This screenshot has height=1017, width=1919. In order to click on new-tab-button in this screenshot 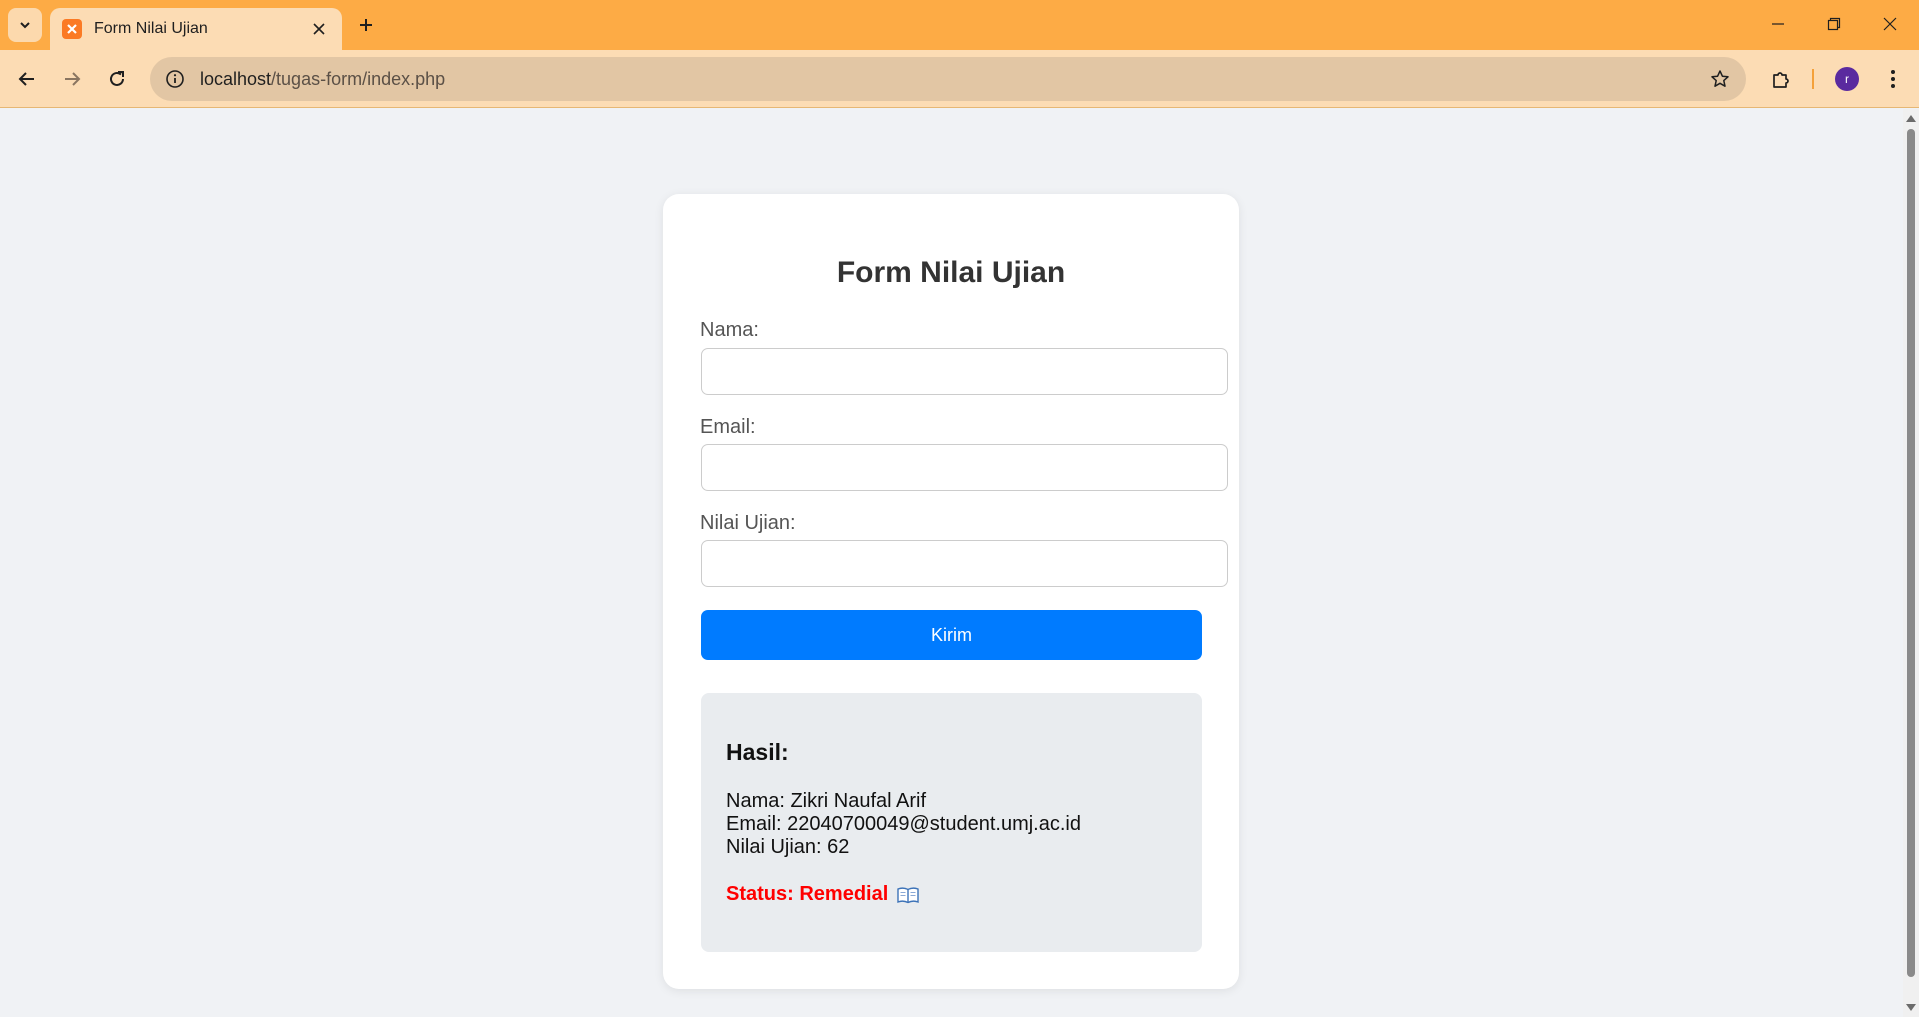, I will do `click(366, 25)`.